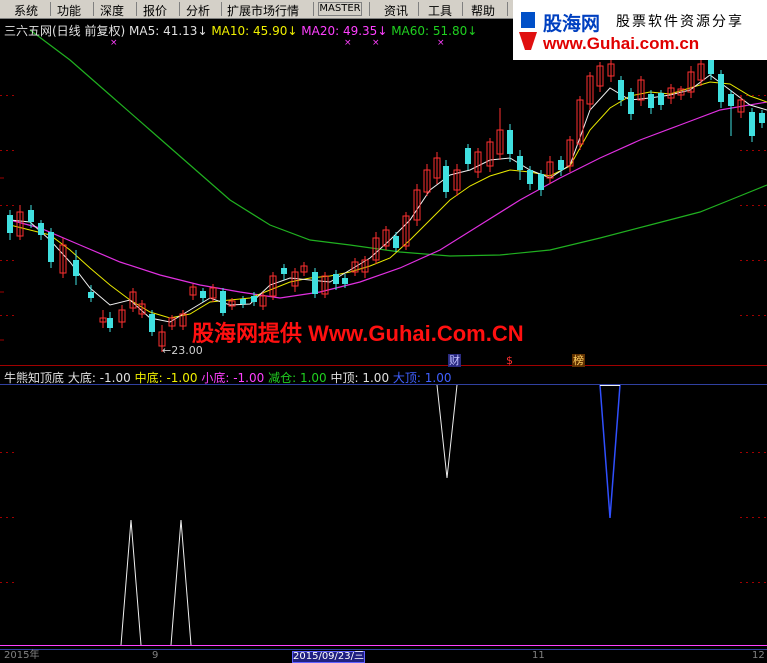 This screenshot has width=767, height=663. What do you see at coordinates (447, 431) in the screenshot?
I see `top-signal-white` at bounding box center [447, 431].